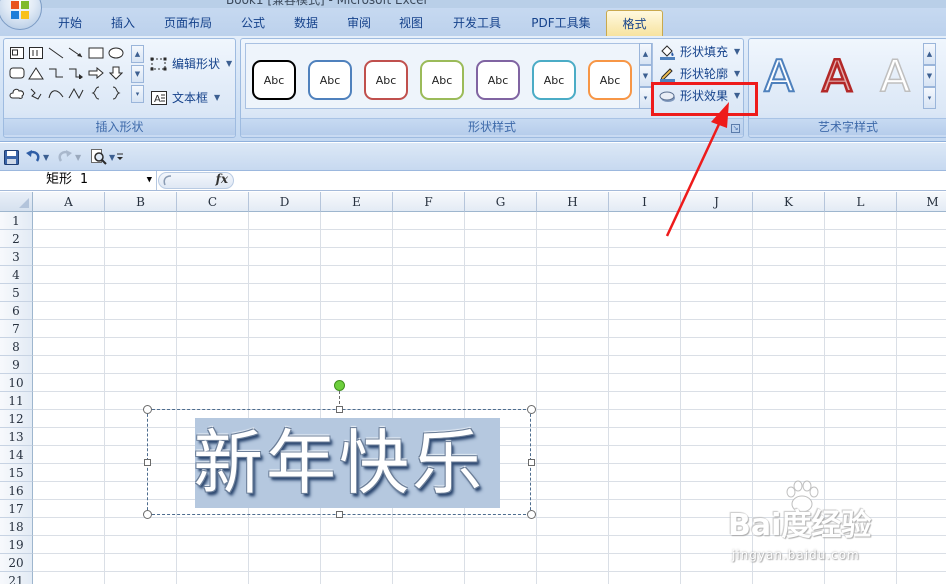 Image resolution: width=946 pixels, height=584 pixels. Describe the element at coordinates (78, 157) in the screenshot. I see `redo-dropdown-icon: ▼` at that location.